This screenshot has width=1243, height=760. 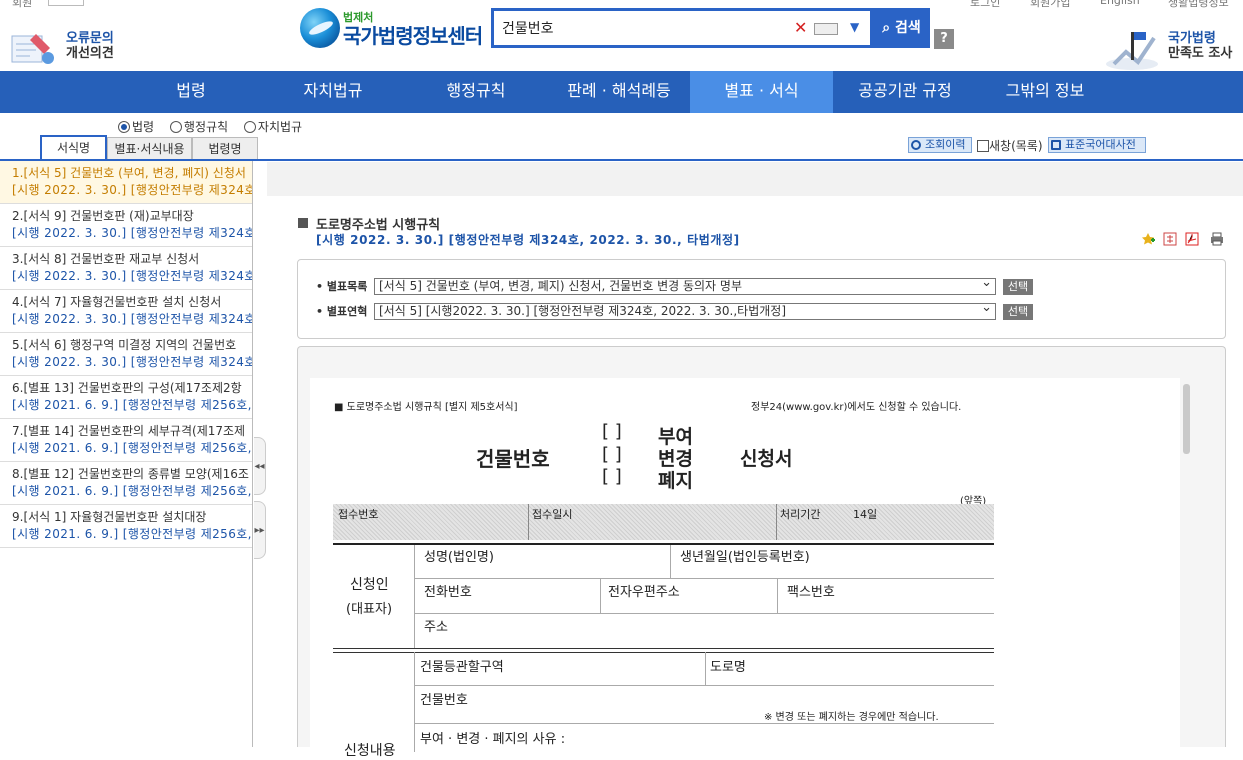 I want to click on feedback-line1: 오류문의, so click(x=90, y=38).